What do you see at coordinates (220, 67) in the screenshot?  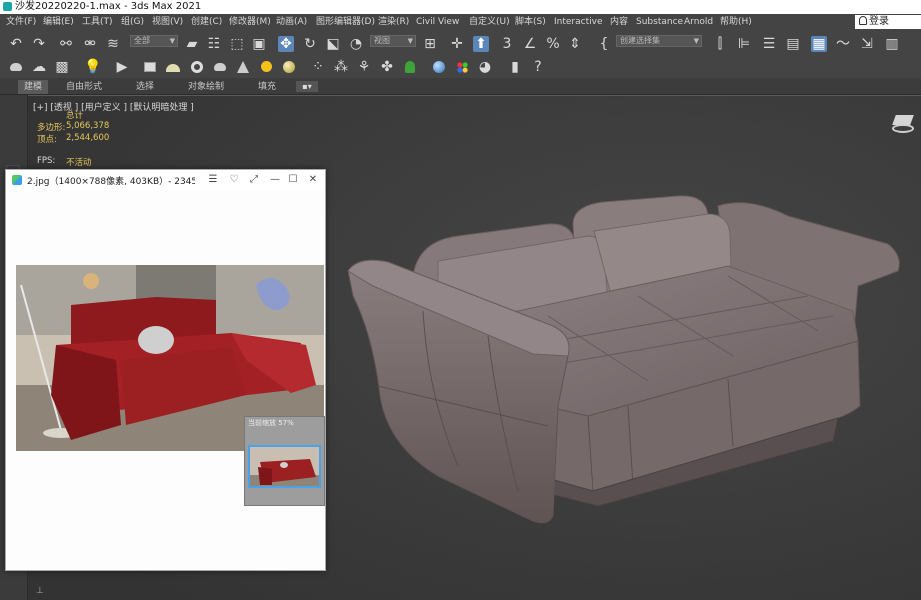 I see `teapot-object-icon` at bounding box center [220, 67].